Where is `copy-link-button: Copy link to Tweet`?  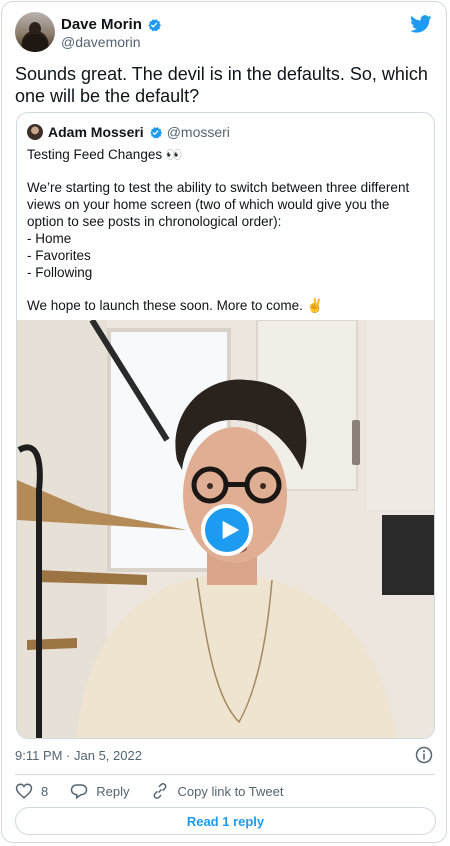
copy-link-button: Copy link to Tweet is located at coordinates (217, 791).